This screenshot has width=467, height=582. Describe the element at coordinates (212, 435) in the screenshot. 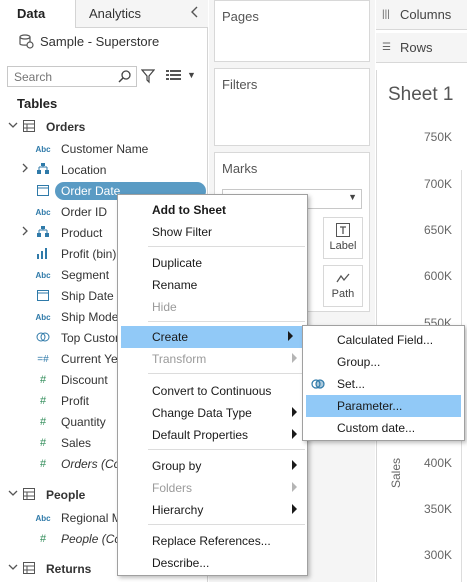

I see `menu-default-properties: Default Properties` at that location.